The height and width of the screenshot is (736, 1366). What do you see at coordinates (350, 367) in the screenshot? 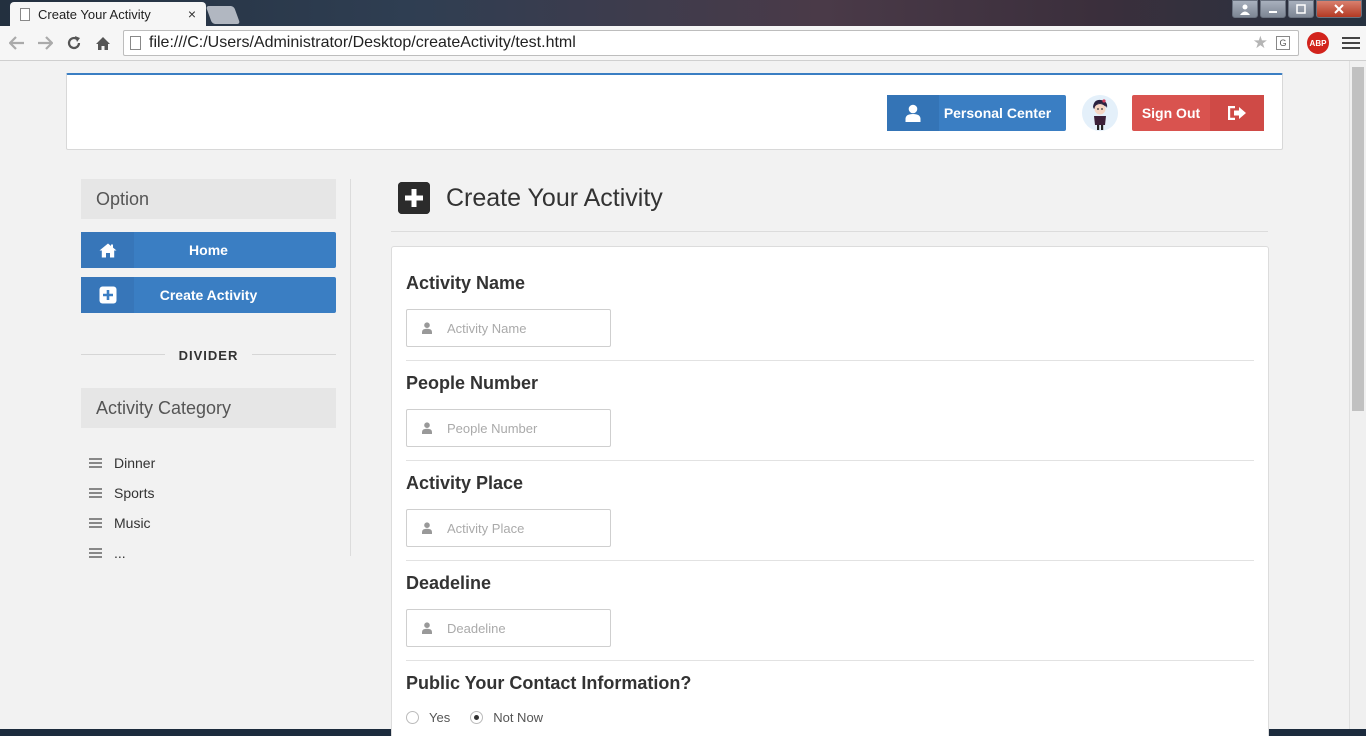
I see `sidebar-separator` at bounding box center [350, 367].